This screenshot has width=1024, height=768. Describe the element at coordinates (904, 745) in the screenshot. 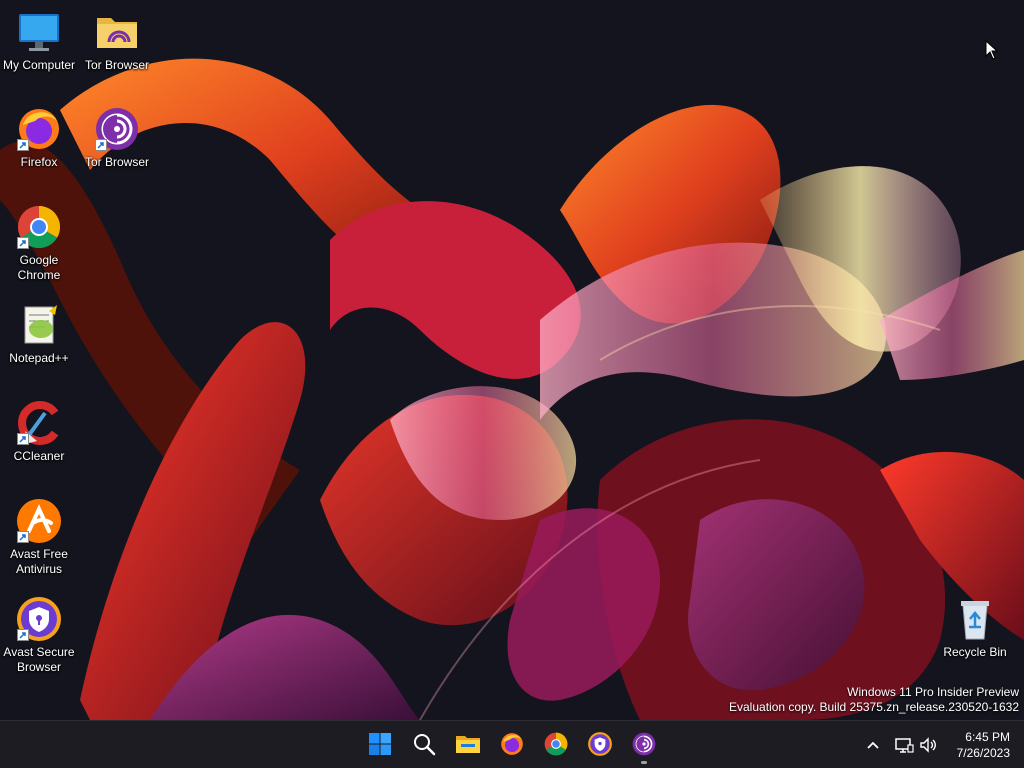

I see `network-icon` at that location.